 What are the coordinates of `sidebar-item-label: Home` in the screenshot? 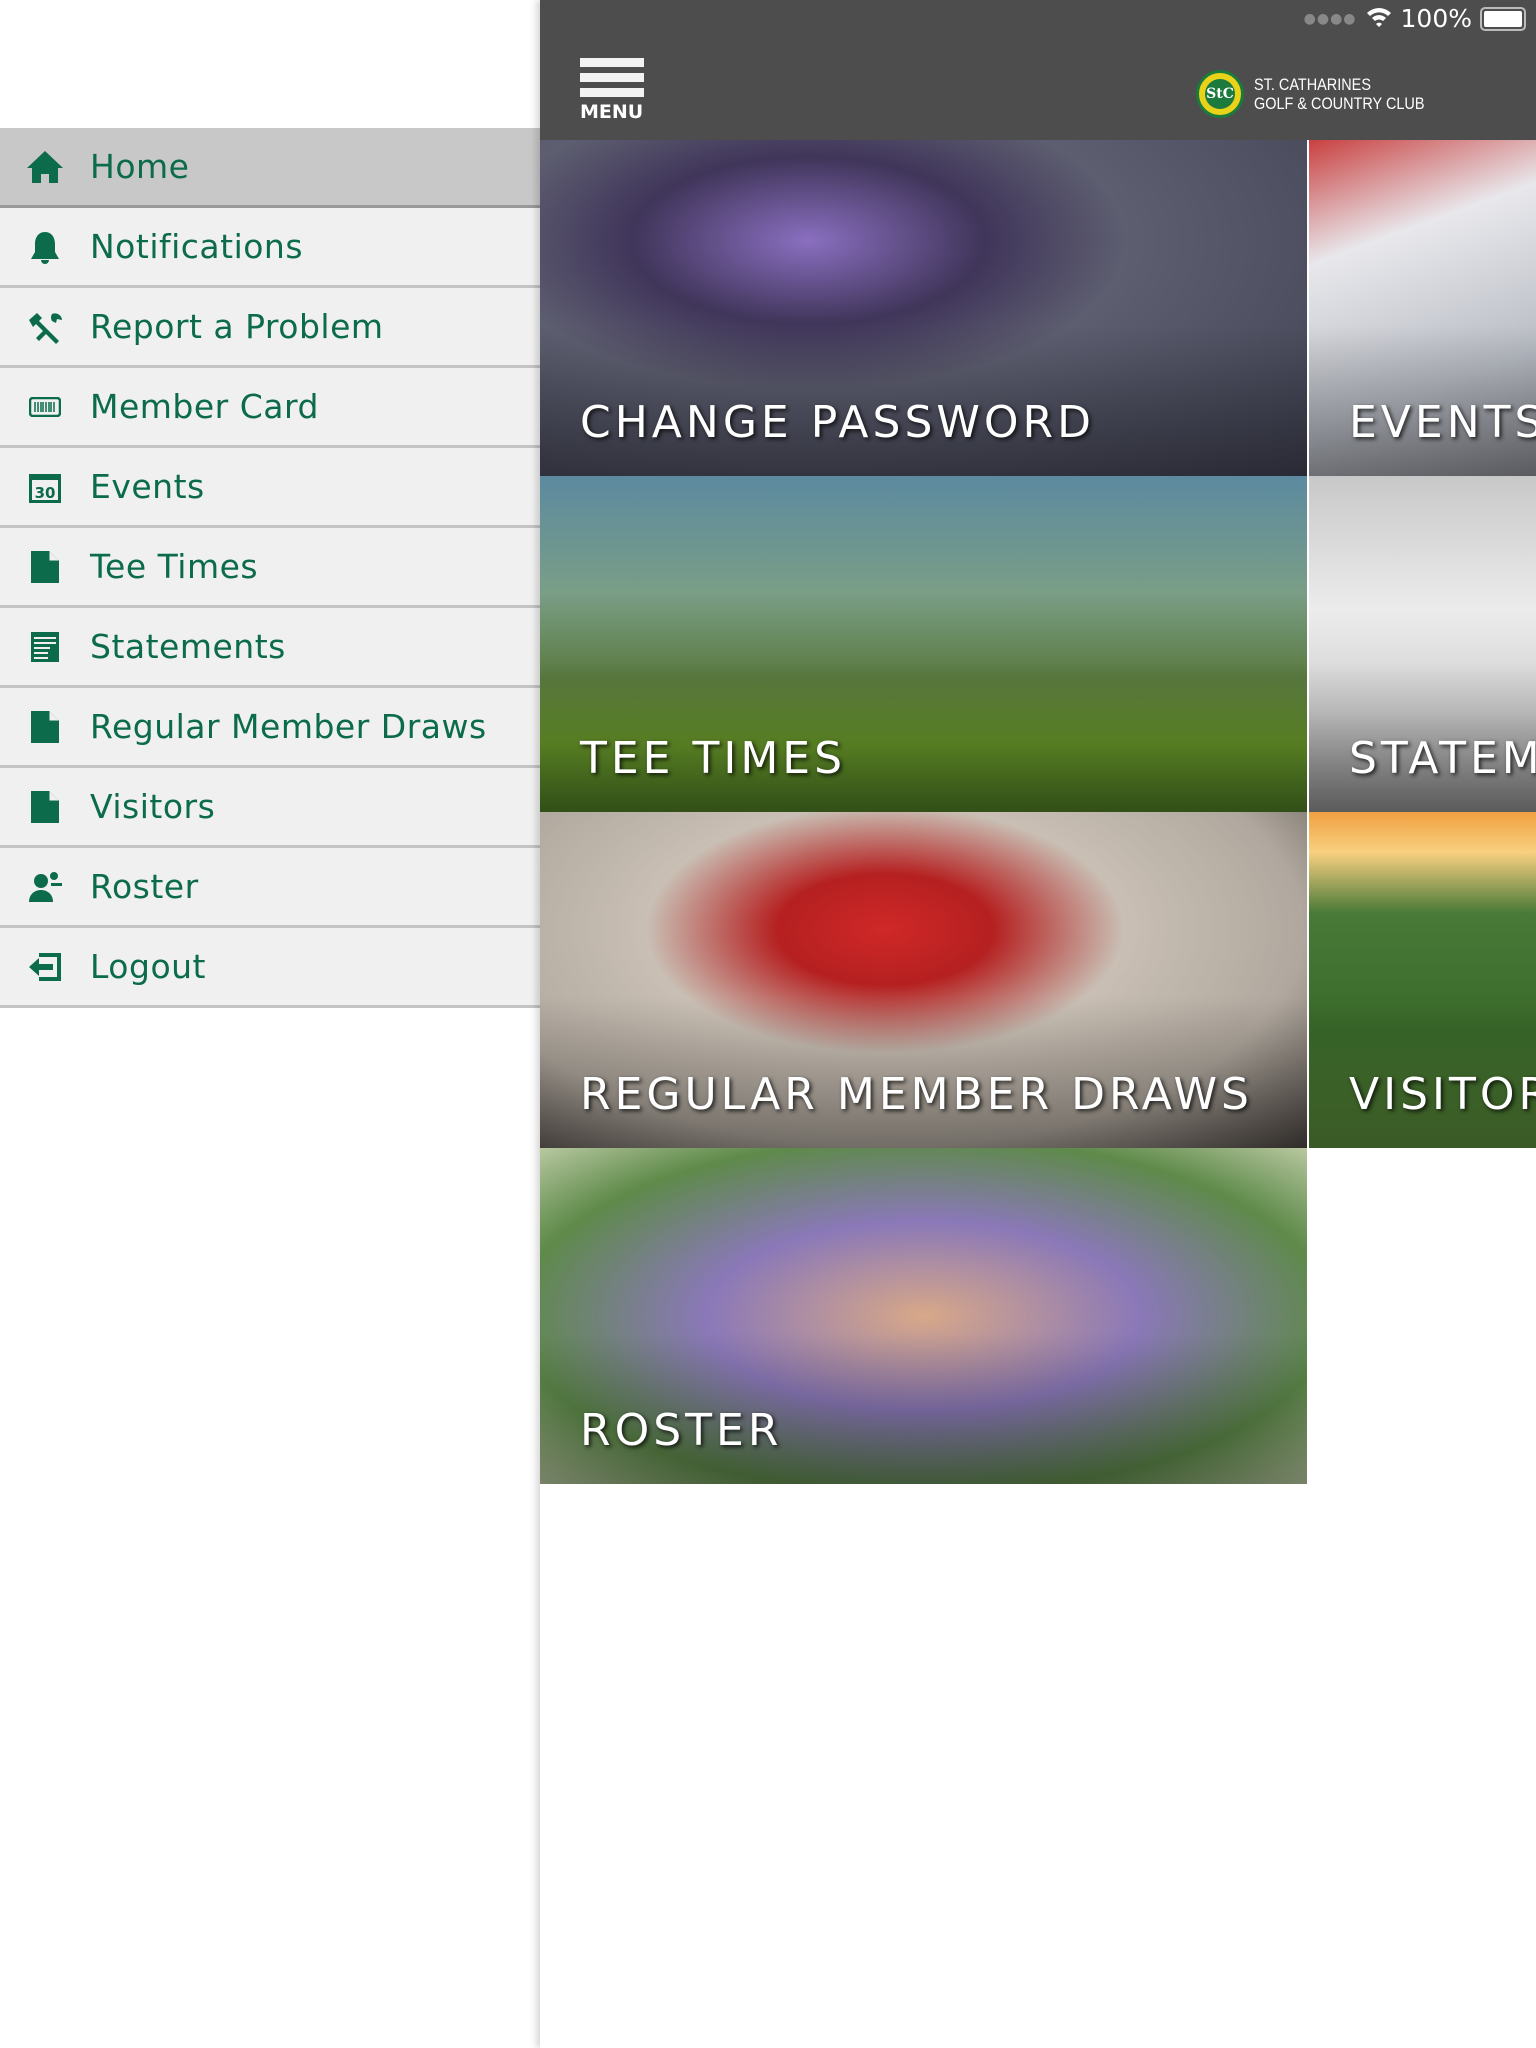 It's located at (140, 166).